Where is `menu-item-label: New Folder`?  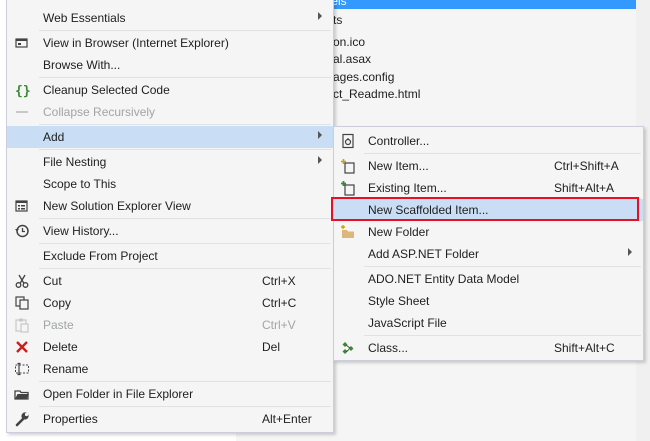 menu-item-label: New Folder is located at coordinates (399, 232).